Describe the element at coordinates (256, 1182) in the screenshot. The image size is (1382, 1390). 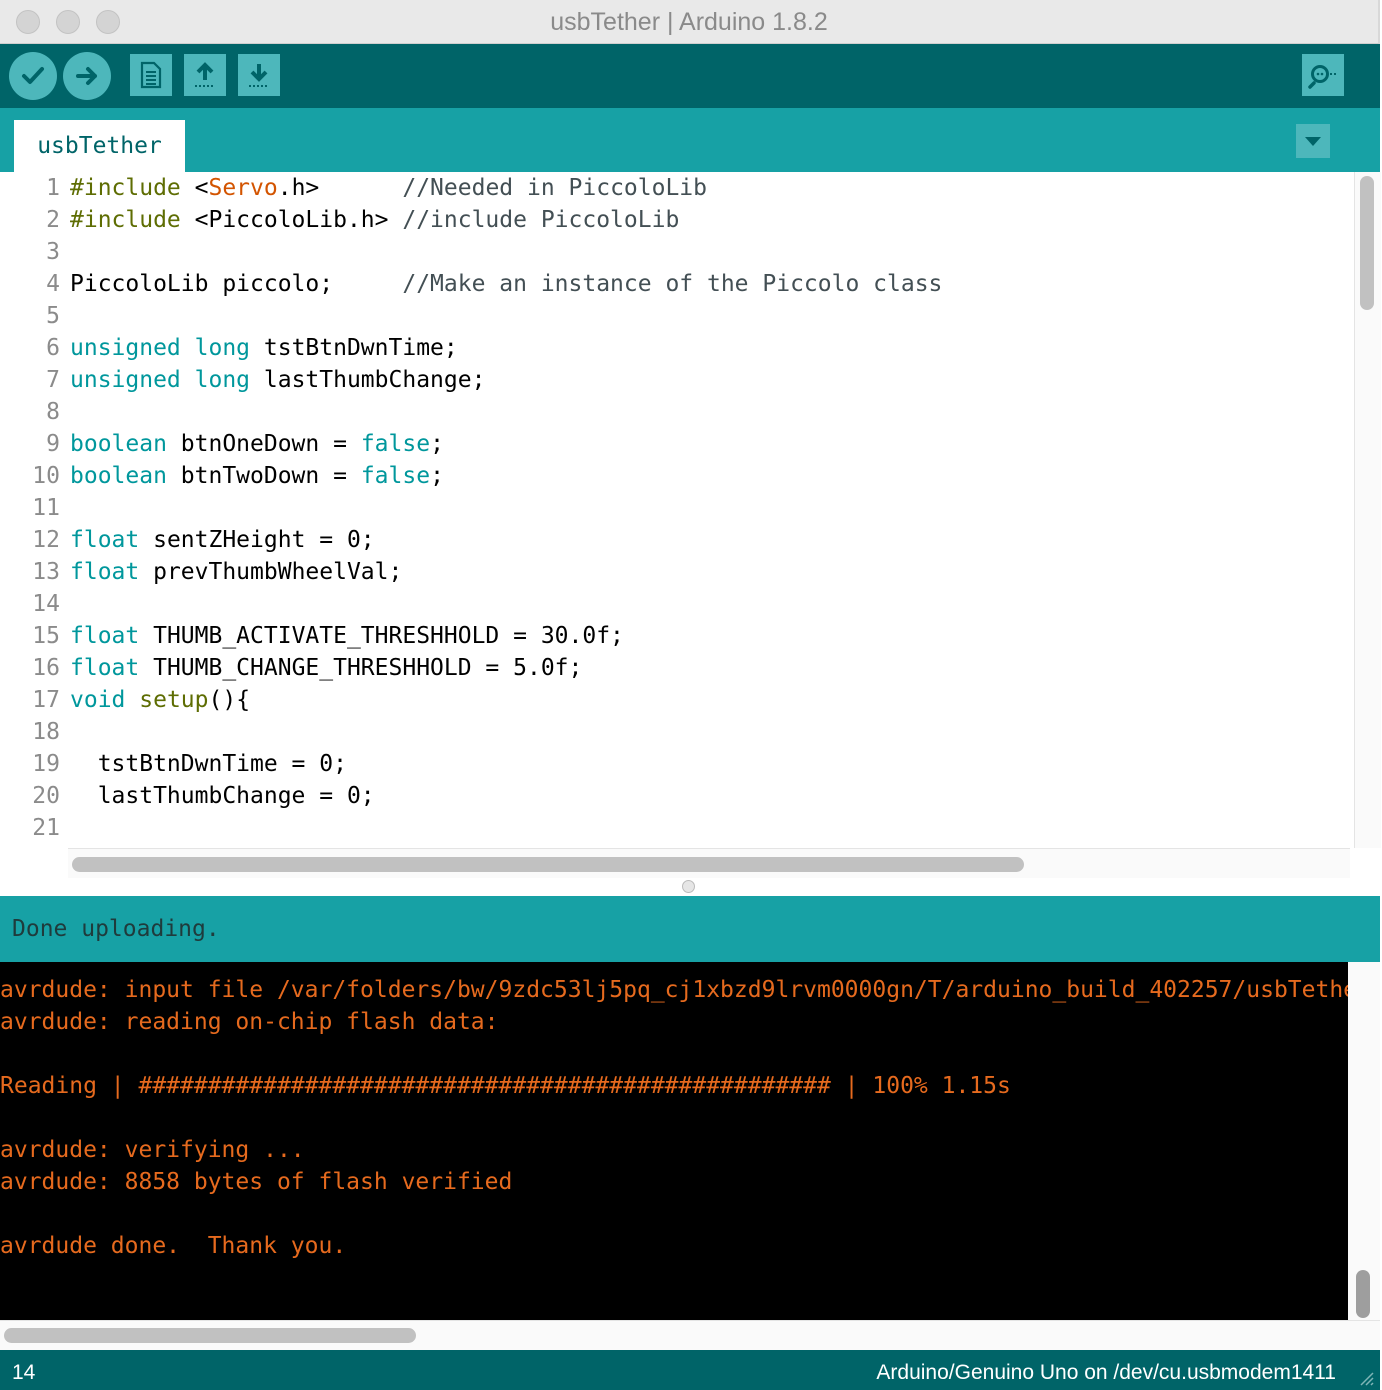
I see `console-line: avrdude: 8858 bytes of flash verified` at that location.